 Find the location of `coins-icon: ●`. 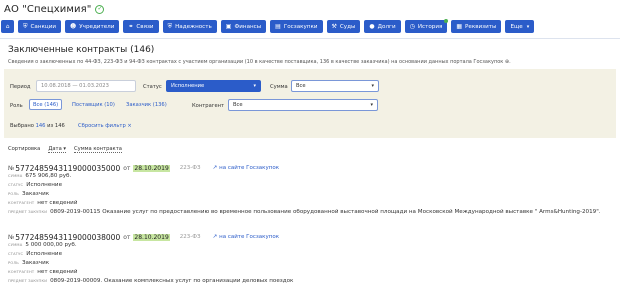

coins-icon: ● is located at coordinates (372, 26).